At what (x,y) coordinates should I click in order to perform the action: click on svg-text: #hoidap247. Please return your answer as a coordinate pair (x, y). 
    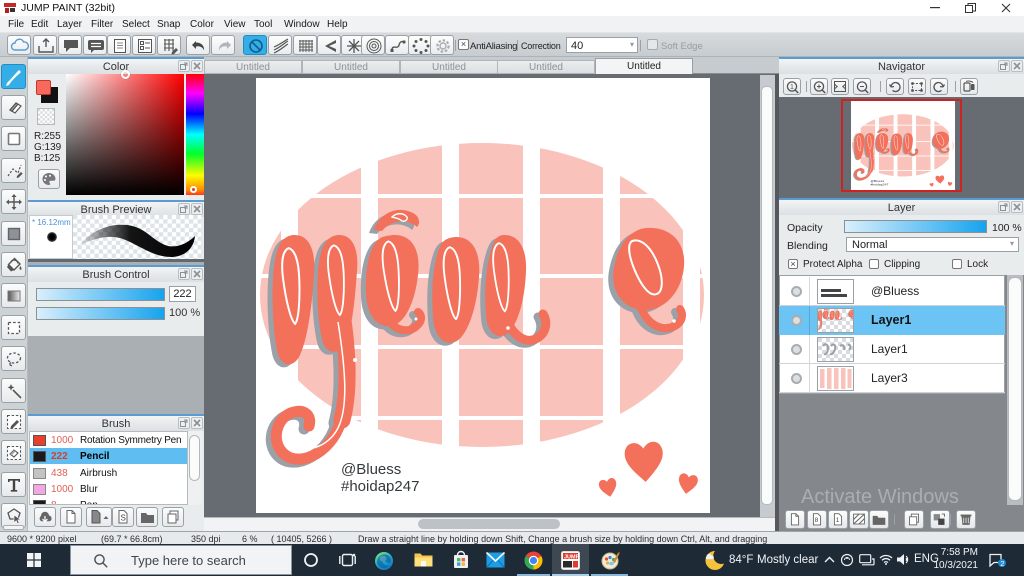
    Looking at the image, I should click on (380, 486).